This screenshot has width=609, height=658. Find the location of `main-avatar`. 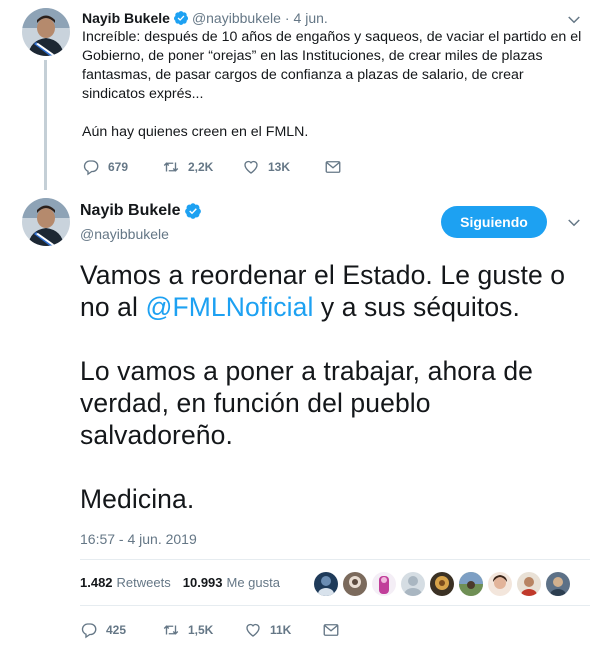

main-avatar is located at coordinates (46, 222).